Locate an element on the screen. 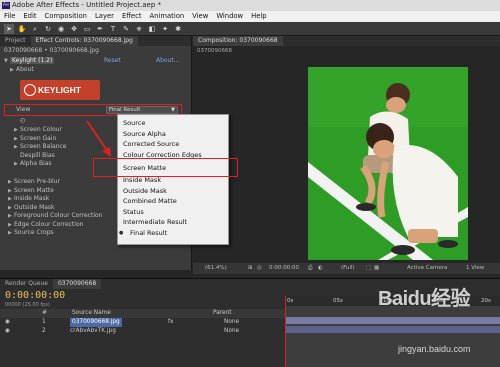  ruler-tick: 0s is located at coordinates (290, 301).